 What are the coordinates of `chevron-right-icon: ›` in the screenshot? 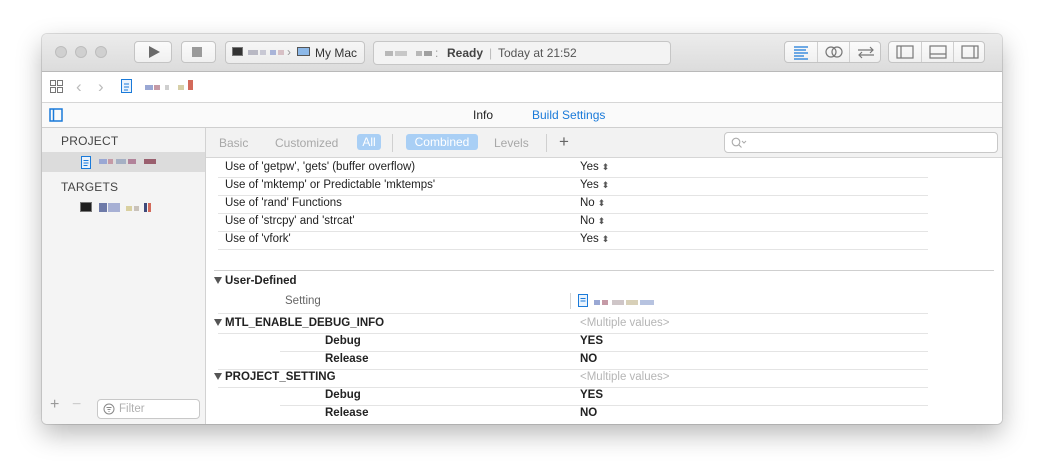 It's located at (289, 52).